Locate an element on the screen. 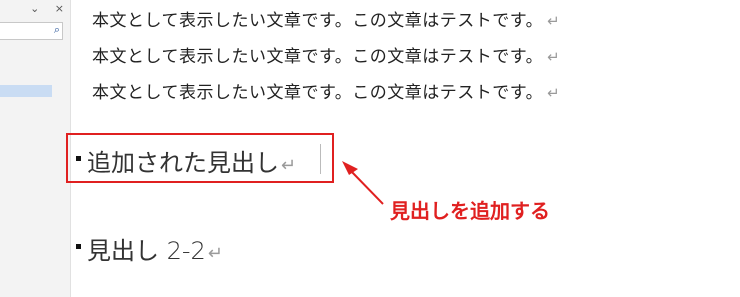 This screenshot has height=297, width=740. nav-pane-controls: ⌄ × is located at coordinates (41, 8).